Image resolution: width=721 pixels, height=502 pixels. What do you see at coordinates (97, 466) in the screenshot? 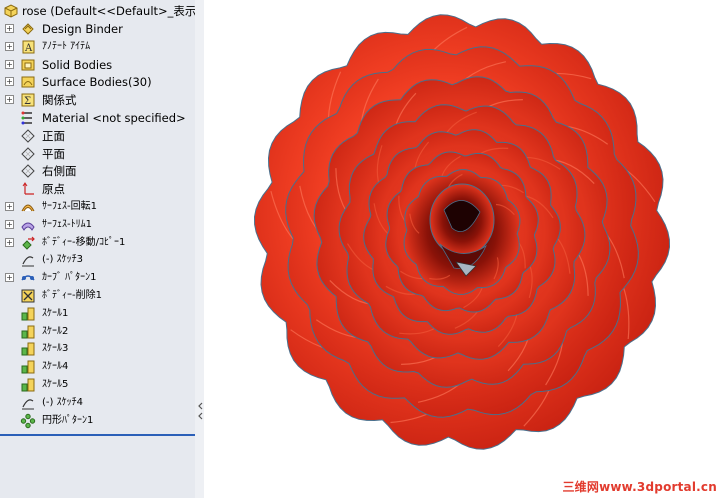
I see `tree-bottom-area` at bounding box center [97, 466].